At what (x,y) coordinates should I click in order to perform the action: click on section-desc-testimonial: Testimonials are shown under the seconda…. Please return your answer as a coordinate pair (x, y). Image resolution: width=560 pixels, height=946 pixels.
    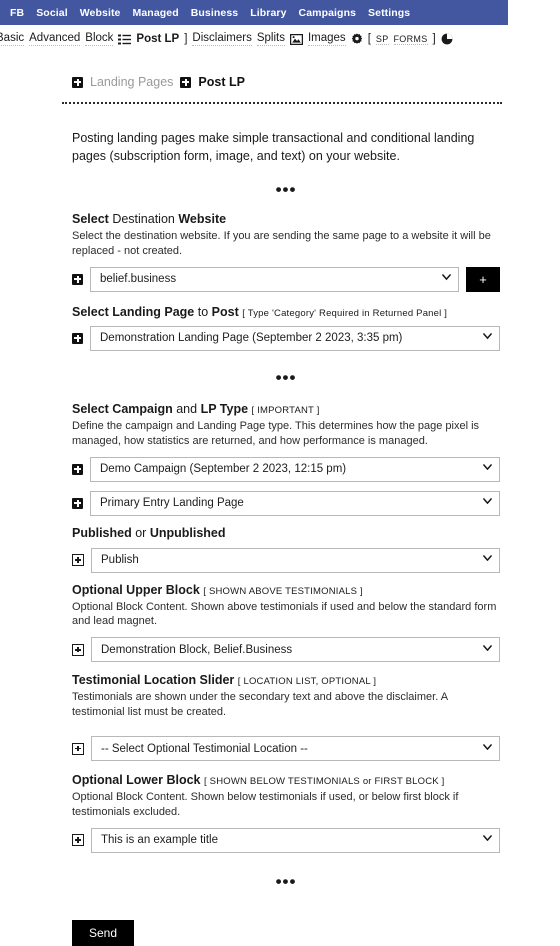
    Looking at the image, I should click on (260, 705).